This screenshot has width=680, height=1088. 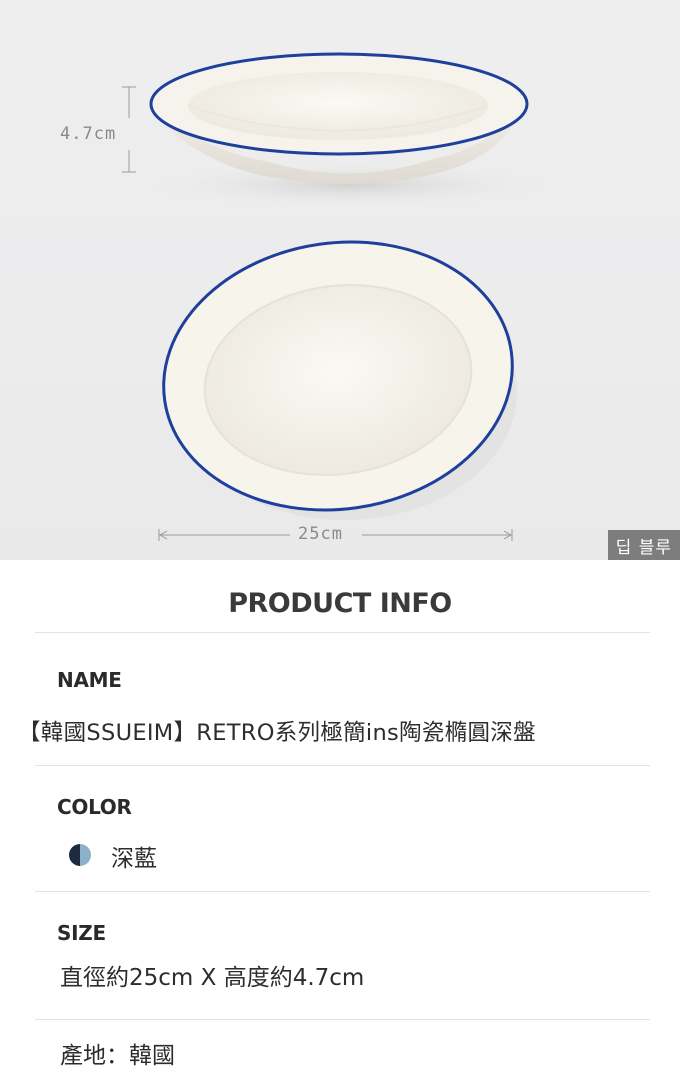 I want to click on height-dimension-line, so click(x=129, y=129).